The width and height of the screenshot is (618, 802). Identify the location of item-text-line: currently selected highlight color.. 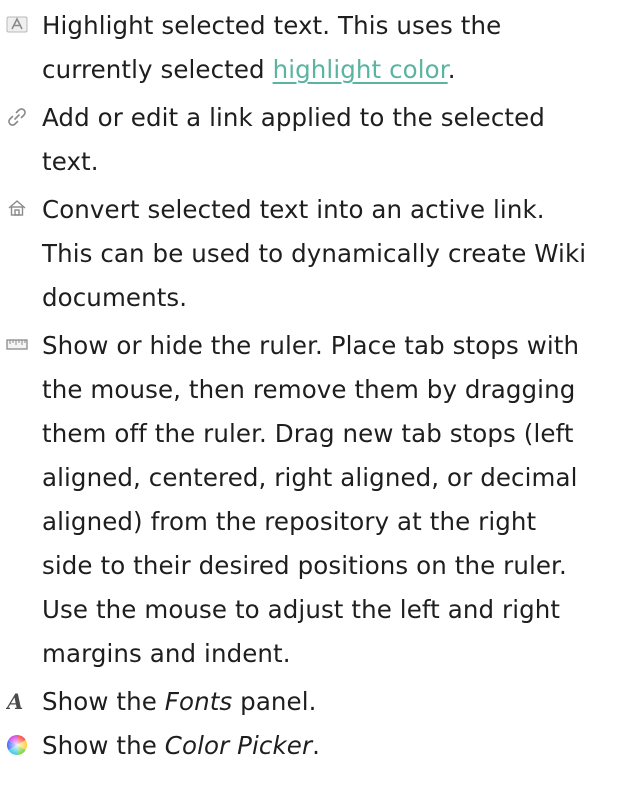
(249, 70).